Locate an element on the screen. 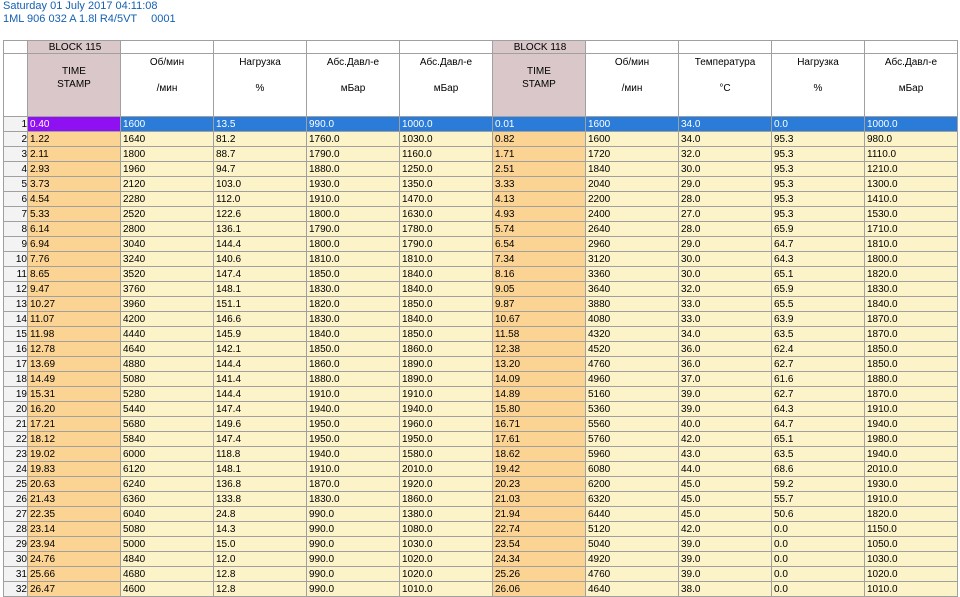  value-cell: 1840.0 is located at coordinates (353, 334).